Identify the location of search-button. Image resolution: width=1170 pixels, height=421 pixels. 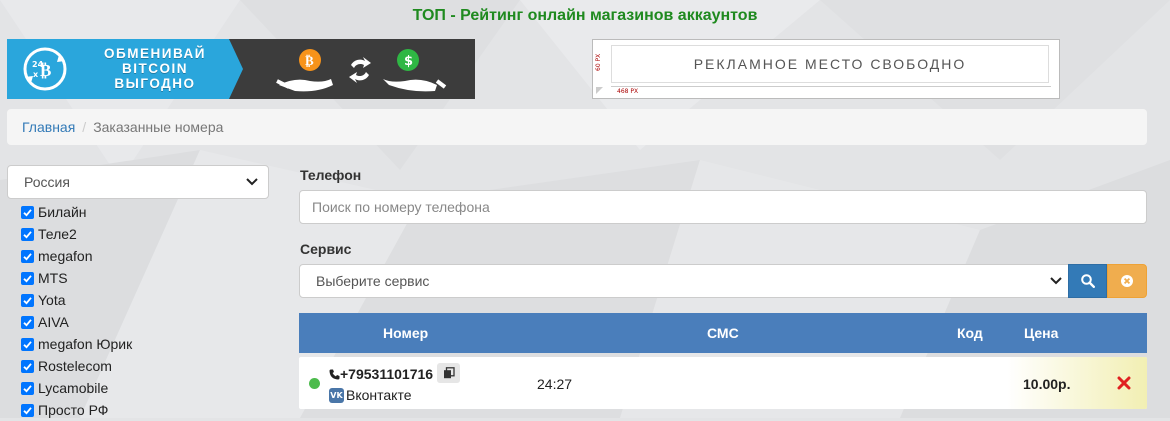
(1087, 281).